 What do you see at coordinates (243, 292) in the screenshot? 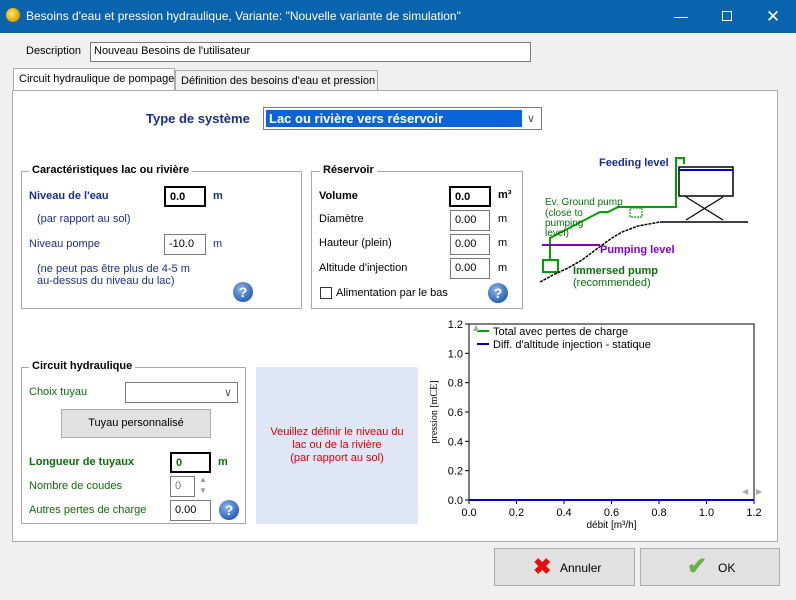
I see `lake-help-icon: ?` at bounding box center [243, 292].